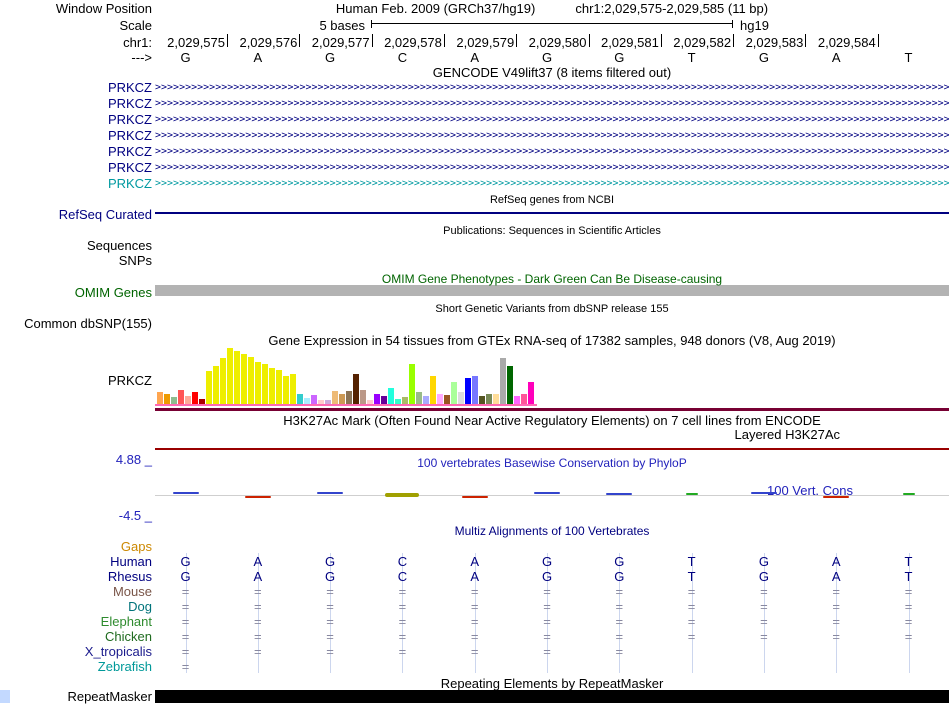 The image size is (950, 720). I want to click on ruler-position: 2,029,584, so click(846, 42).